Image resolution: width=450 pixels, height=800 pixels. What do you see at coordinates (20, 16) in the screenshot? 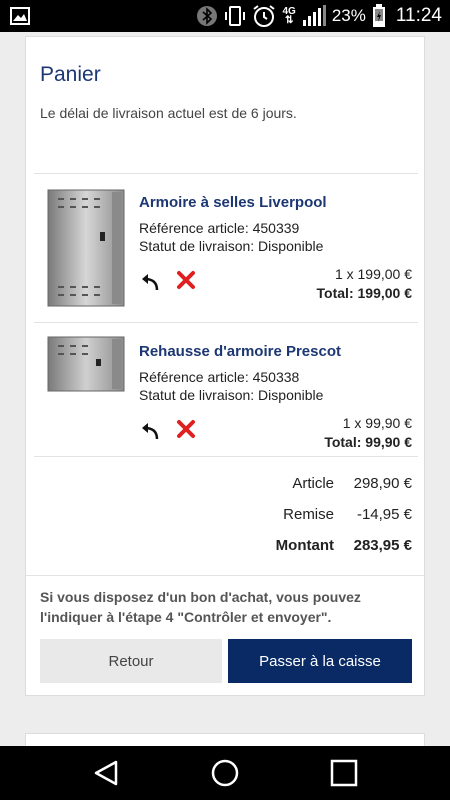
I see `image-icon` at bounding box center [20, 16].